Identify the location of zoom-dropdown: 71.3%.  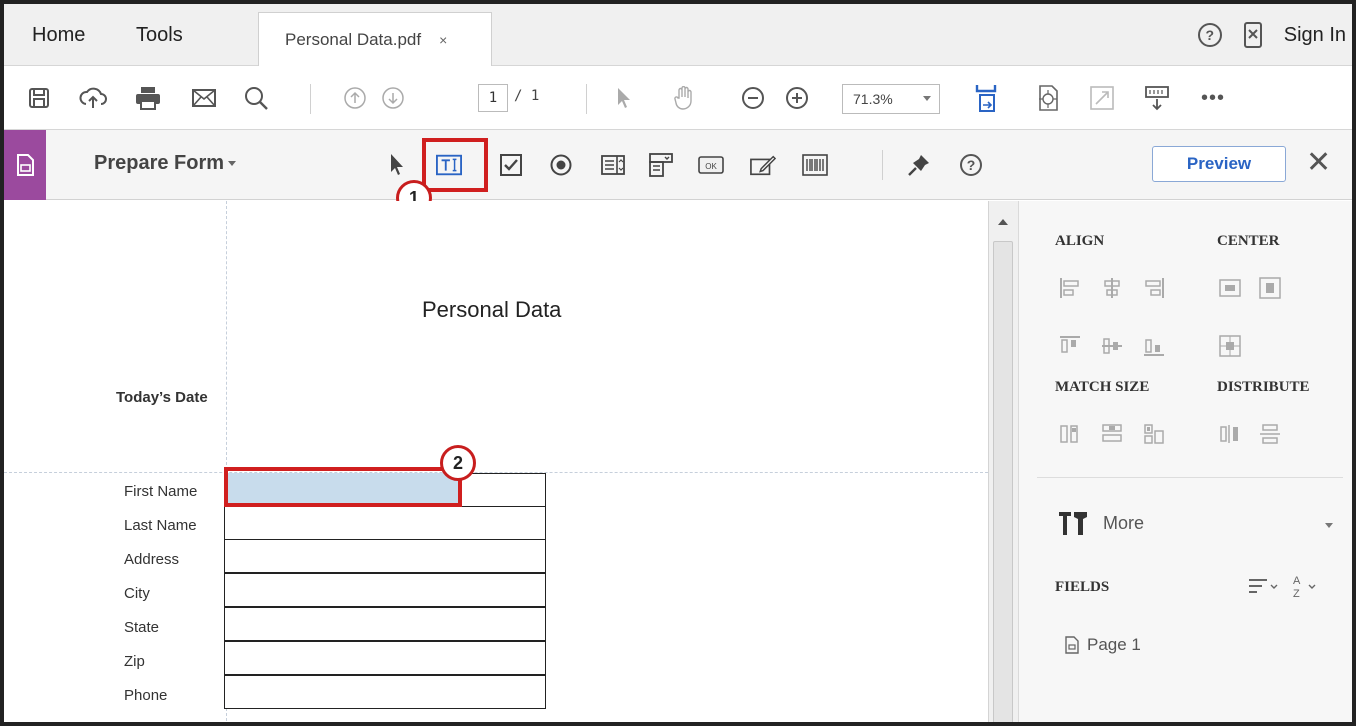
(891, 99).